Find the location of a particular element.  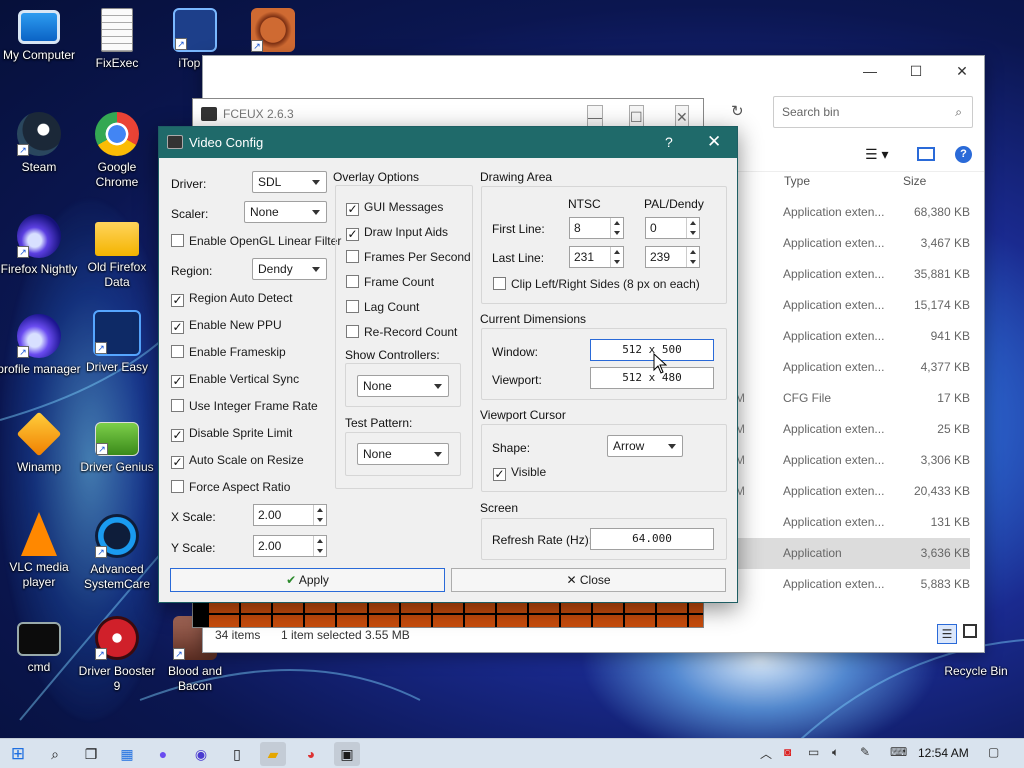

option-checkbox: ✓ Enable New PPU is located at coordinates (226, 326).